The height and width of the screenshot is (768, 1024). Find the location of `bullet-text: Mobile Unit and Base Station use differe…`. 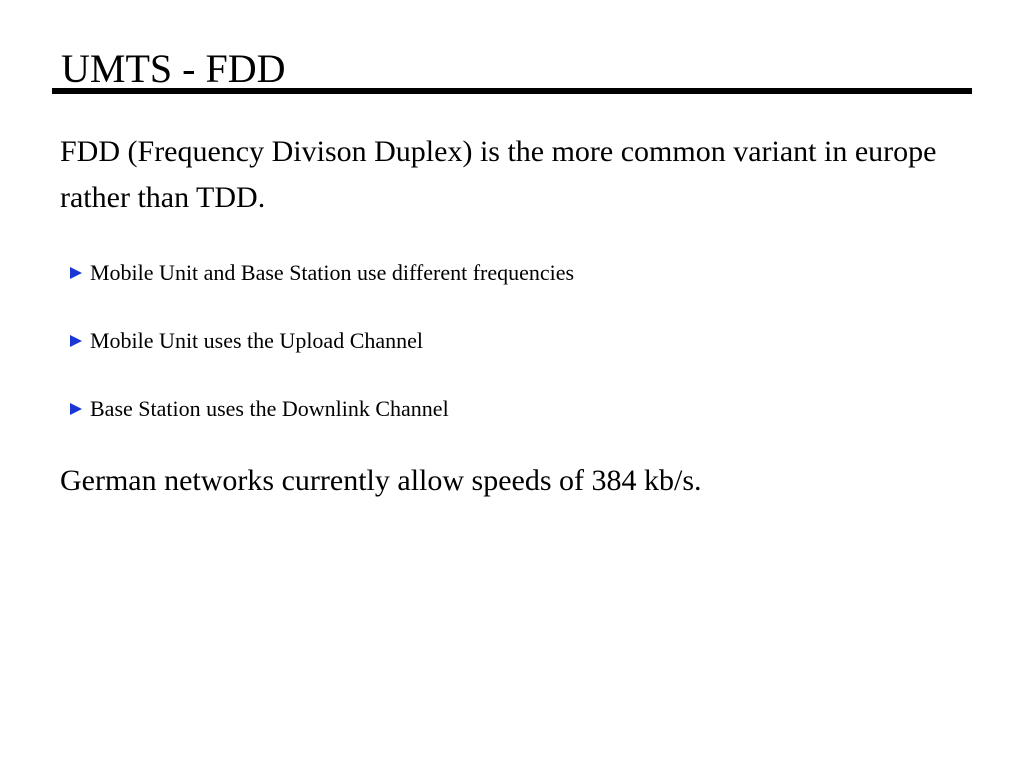

bullet-text: Mobile Unit and Base Station use differe… is located at coordinates (332, 272).